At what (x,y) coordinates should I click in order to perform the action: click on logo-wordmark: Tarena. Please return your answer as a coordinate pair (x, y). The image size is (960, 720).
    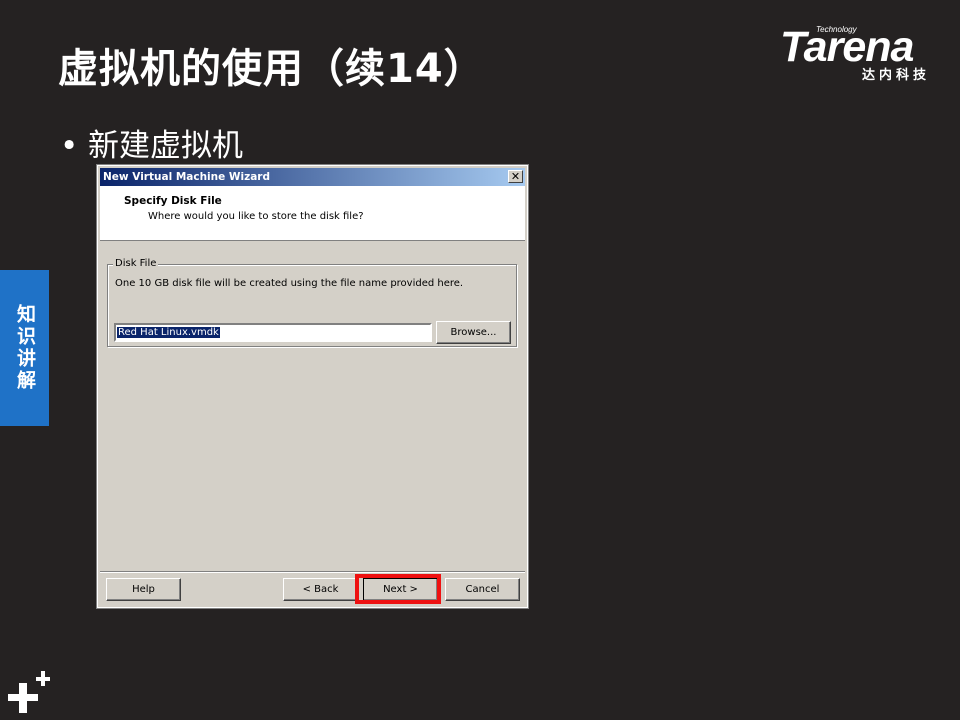
    Looking at the image, I should click on (847, 47).